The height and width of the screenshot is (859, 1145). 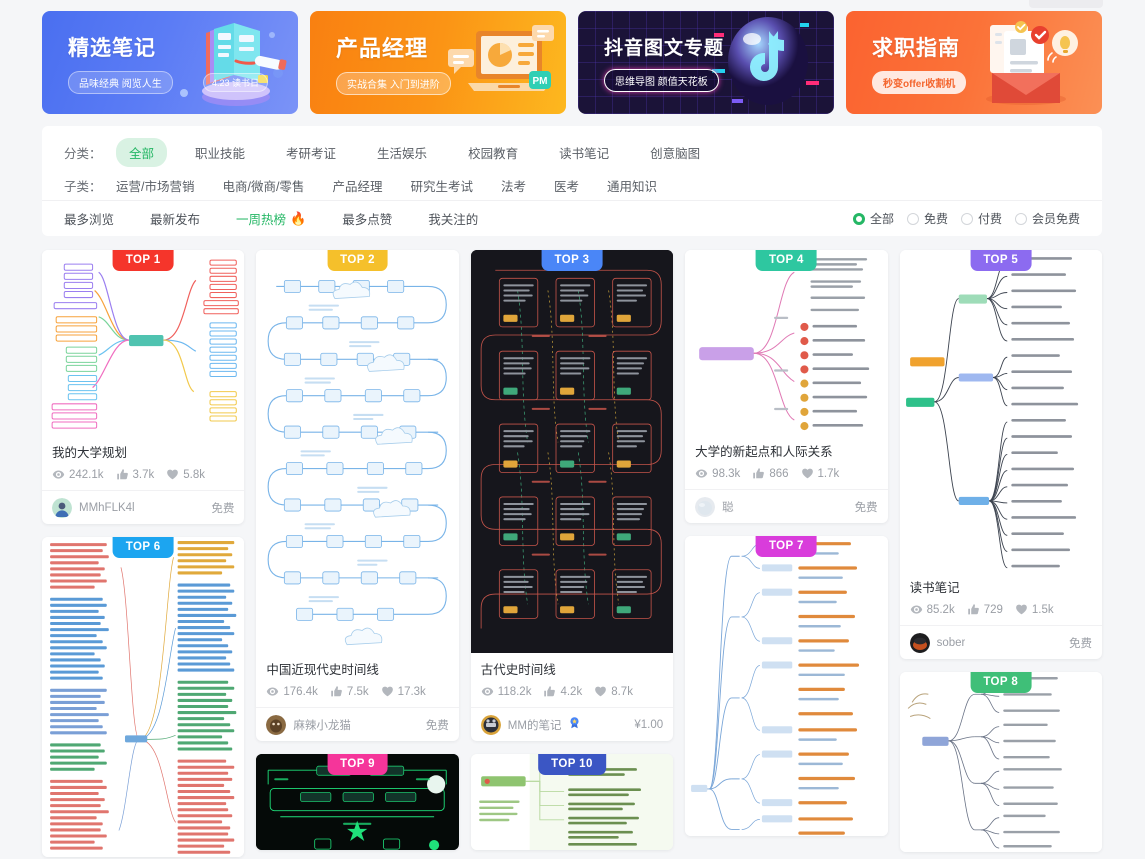 I want to click on likes-count: 3.7k, so click(x=143, y=474).